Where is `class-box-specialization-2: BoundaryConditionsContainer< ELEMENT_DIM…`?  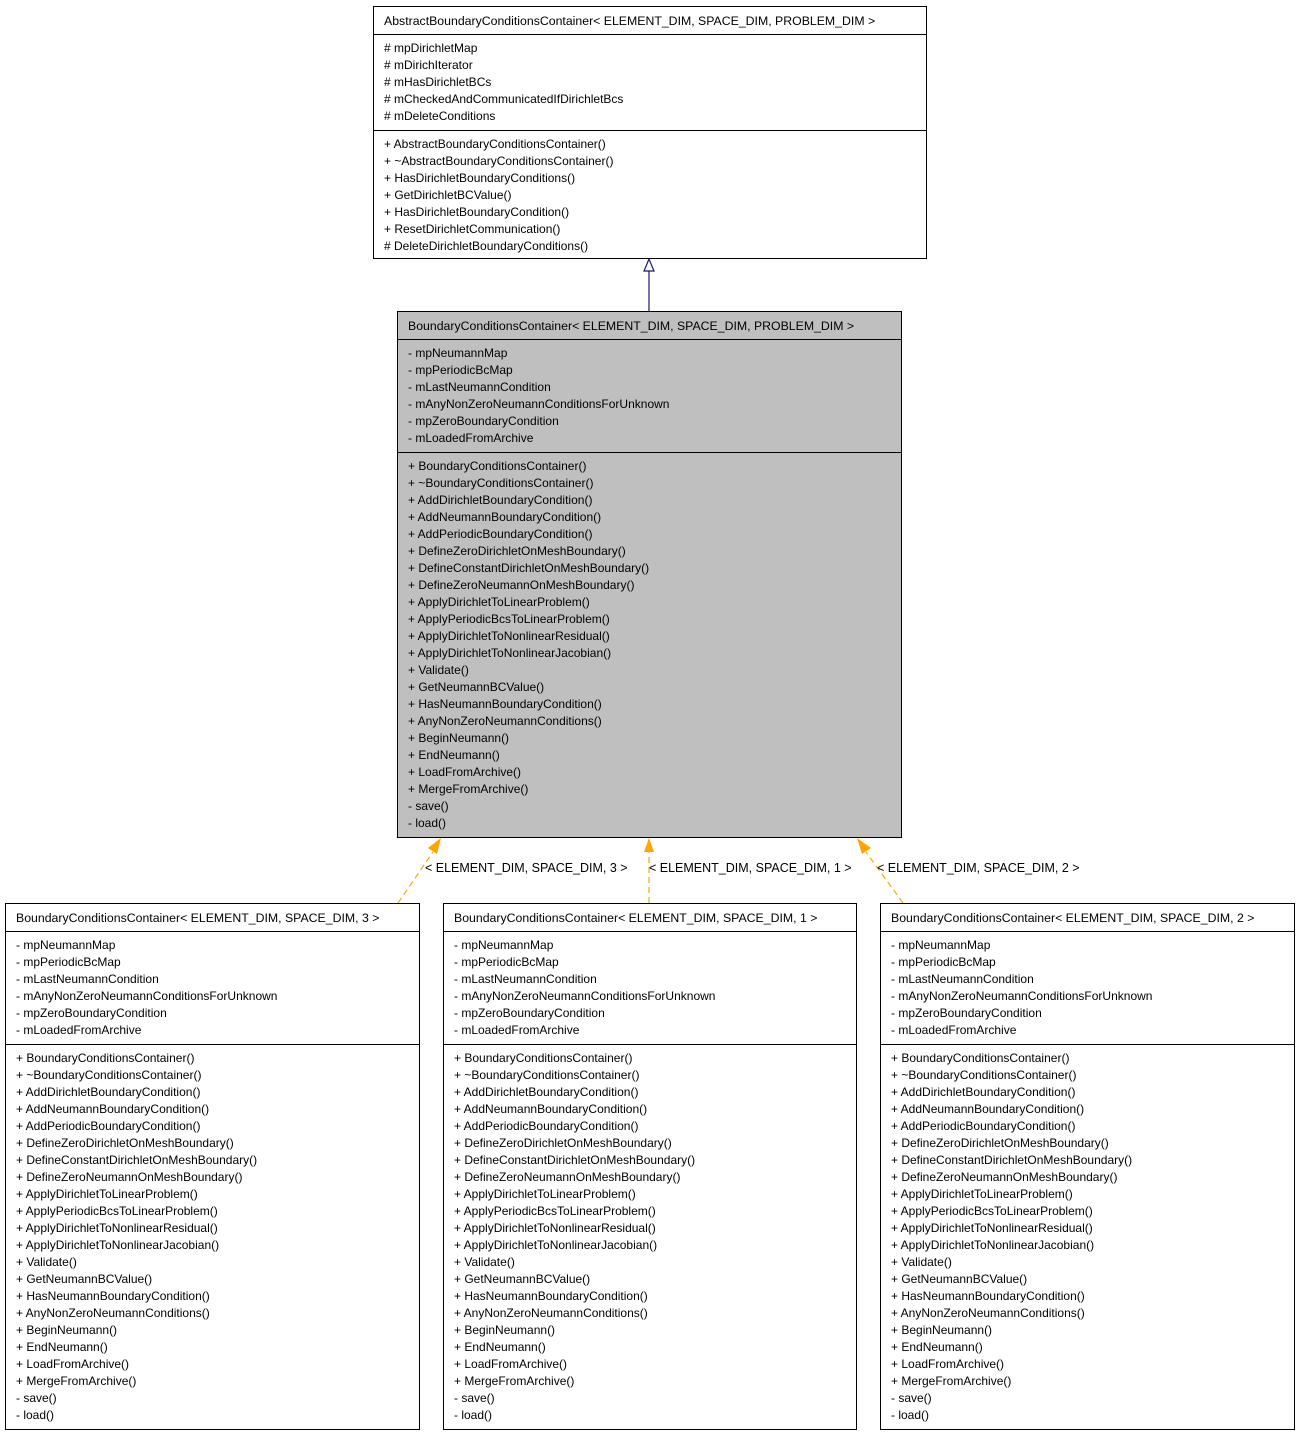 class-box-specialization-2: BoundaryConditionsContainer< ELEMENT_DIM… is located at coordinates (1087, 1166).